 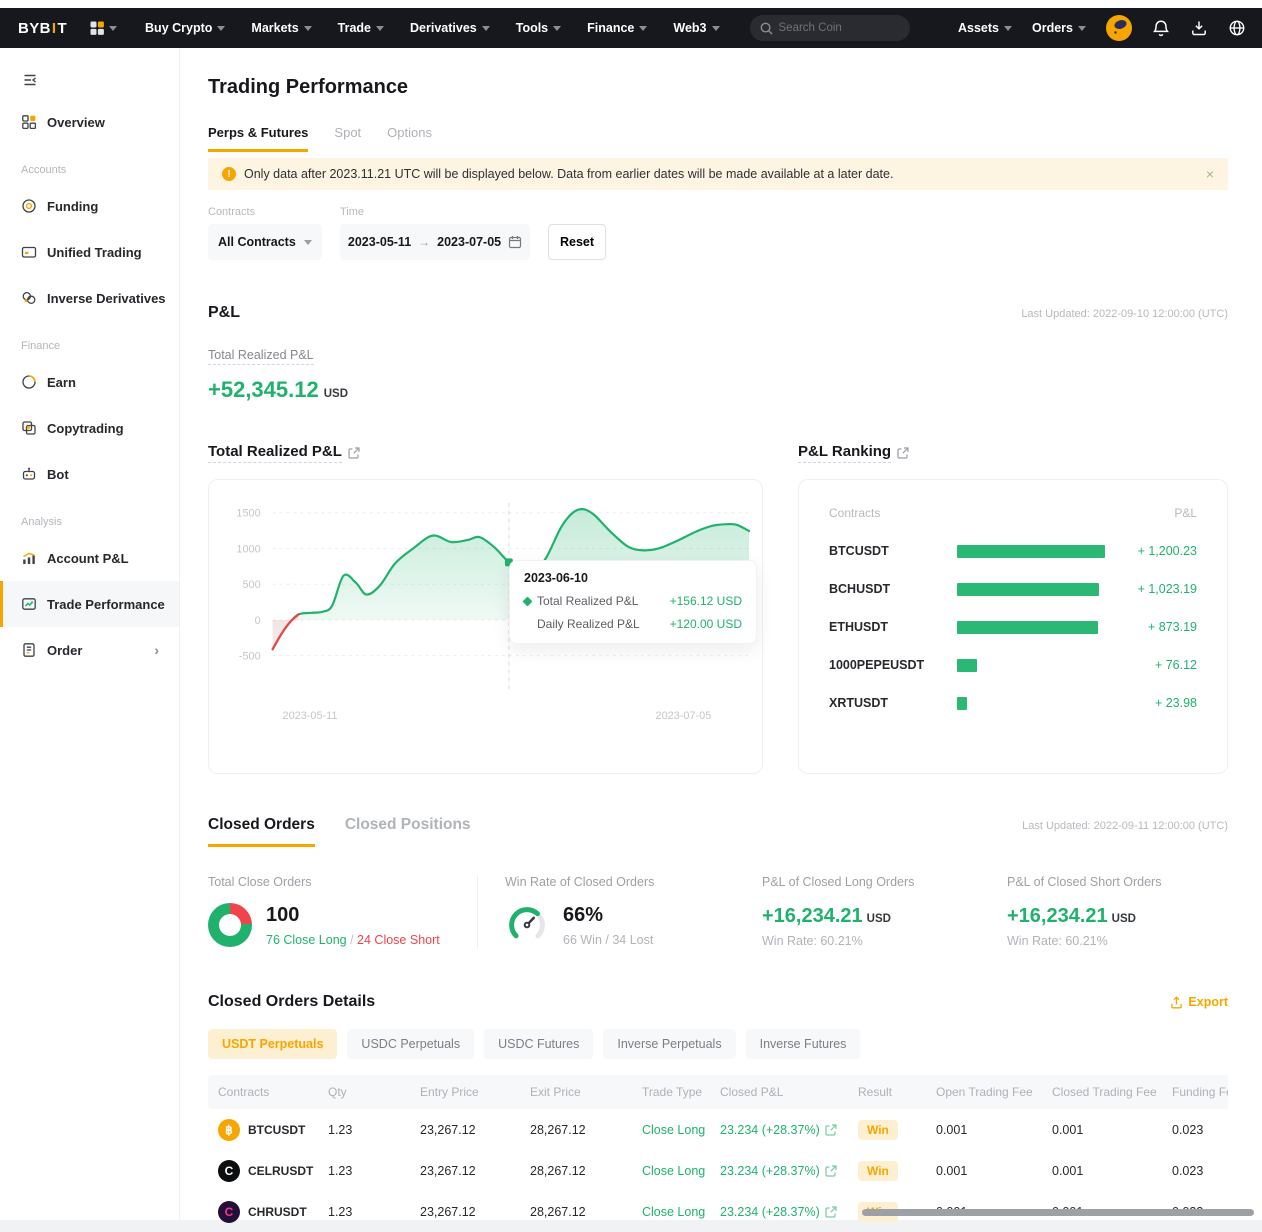 I want to click on horizontal-scrollbar, so click(x=1058, y=1212).